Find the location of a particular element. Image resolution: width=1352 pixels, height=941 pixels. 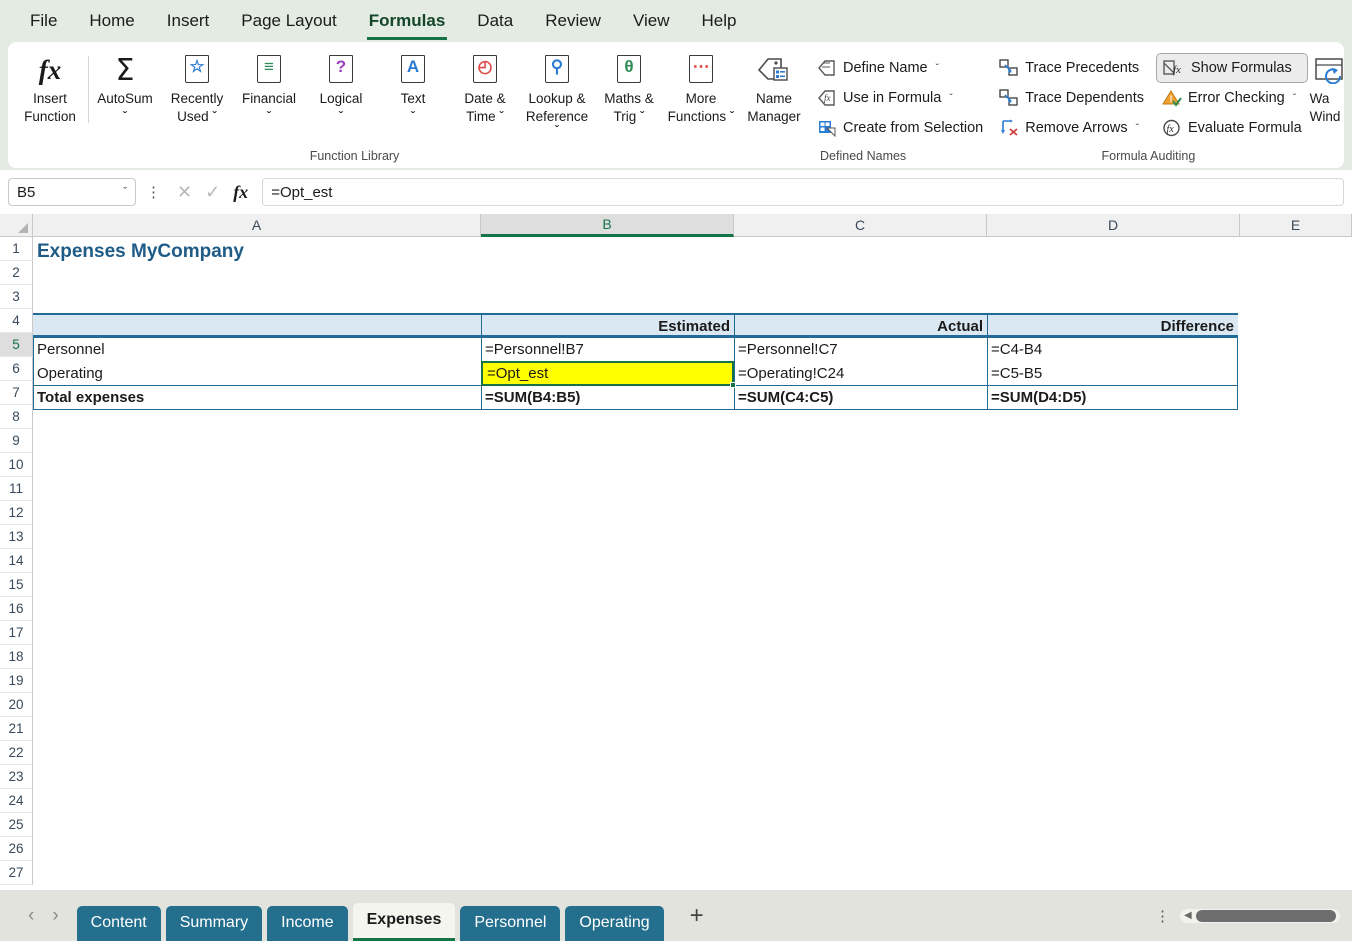

insert-function-icon: fx is located at coordinates (240, 192).